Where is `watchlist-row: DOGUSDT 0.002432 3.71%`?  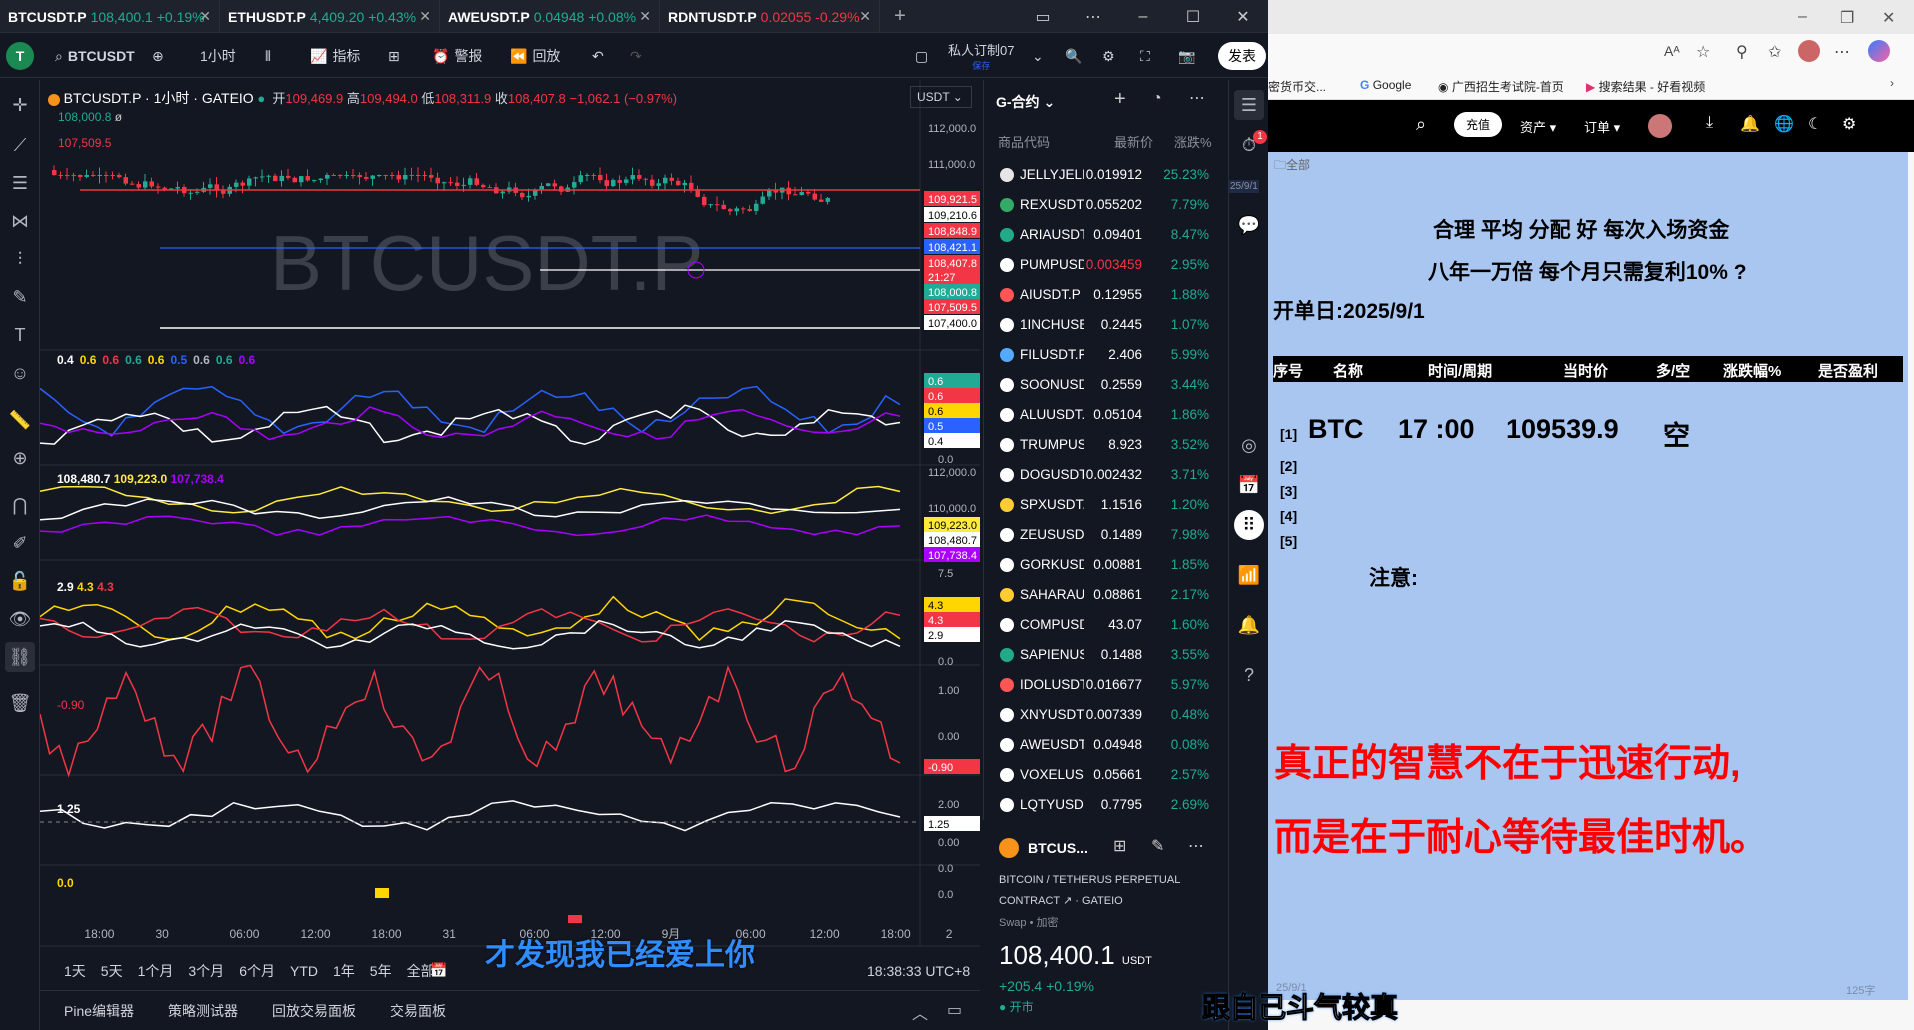
watchlist-row: DOGUSDT 0.002432 3.71% is located at coordinates (1104, 475).